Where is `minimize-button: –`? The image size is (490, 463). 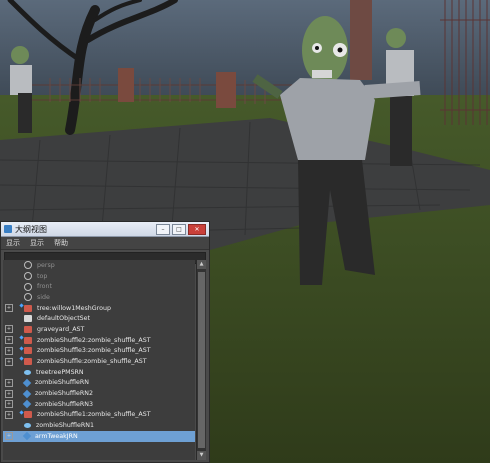 minimize-button: – is located at coordinates (163, 229).